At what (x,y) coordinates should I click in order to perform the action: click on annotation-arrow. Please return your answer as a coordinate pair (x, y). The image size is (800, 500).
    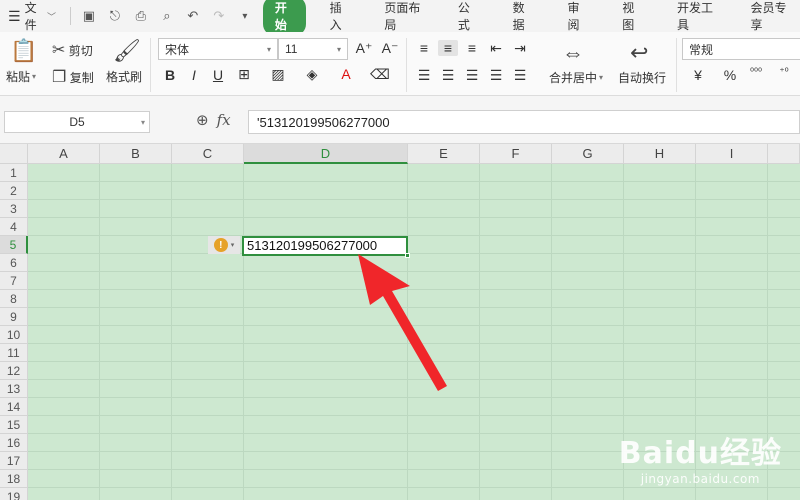
    Looking at the image, I should click on (402, 322).